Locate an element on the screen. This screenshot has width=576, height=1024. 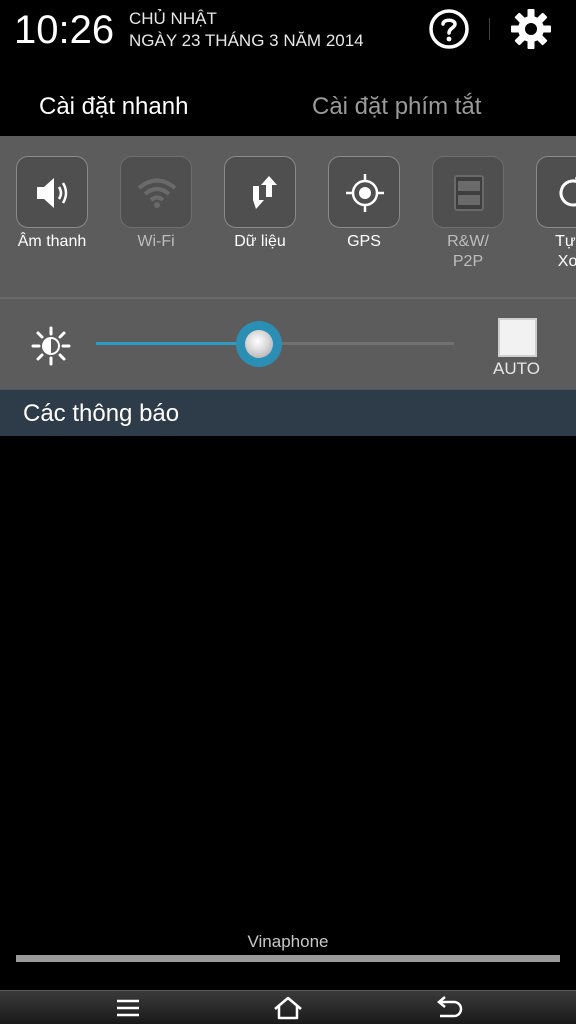
brightness-slider-fill is located at coordinates (177, 343).